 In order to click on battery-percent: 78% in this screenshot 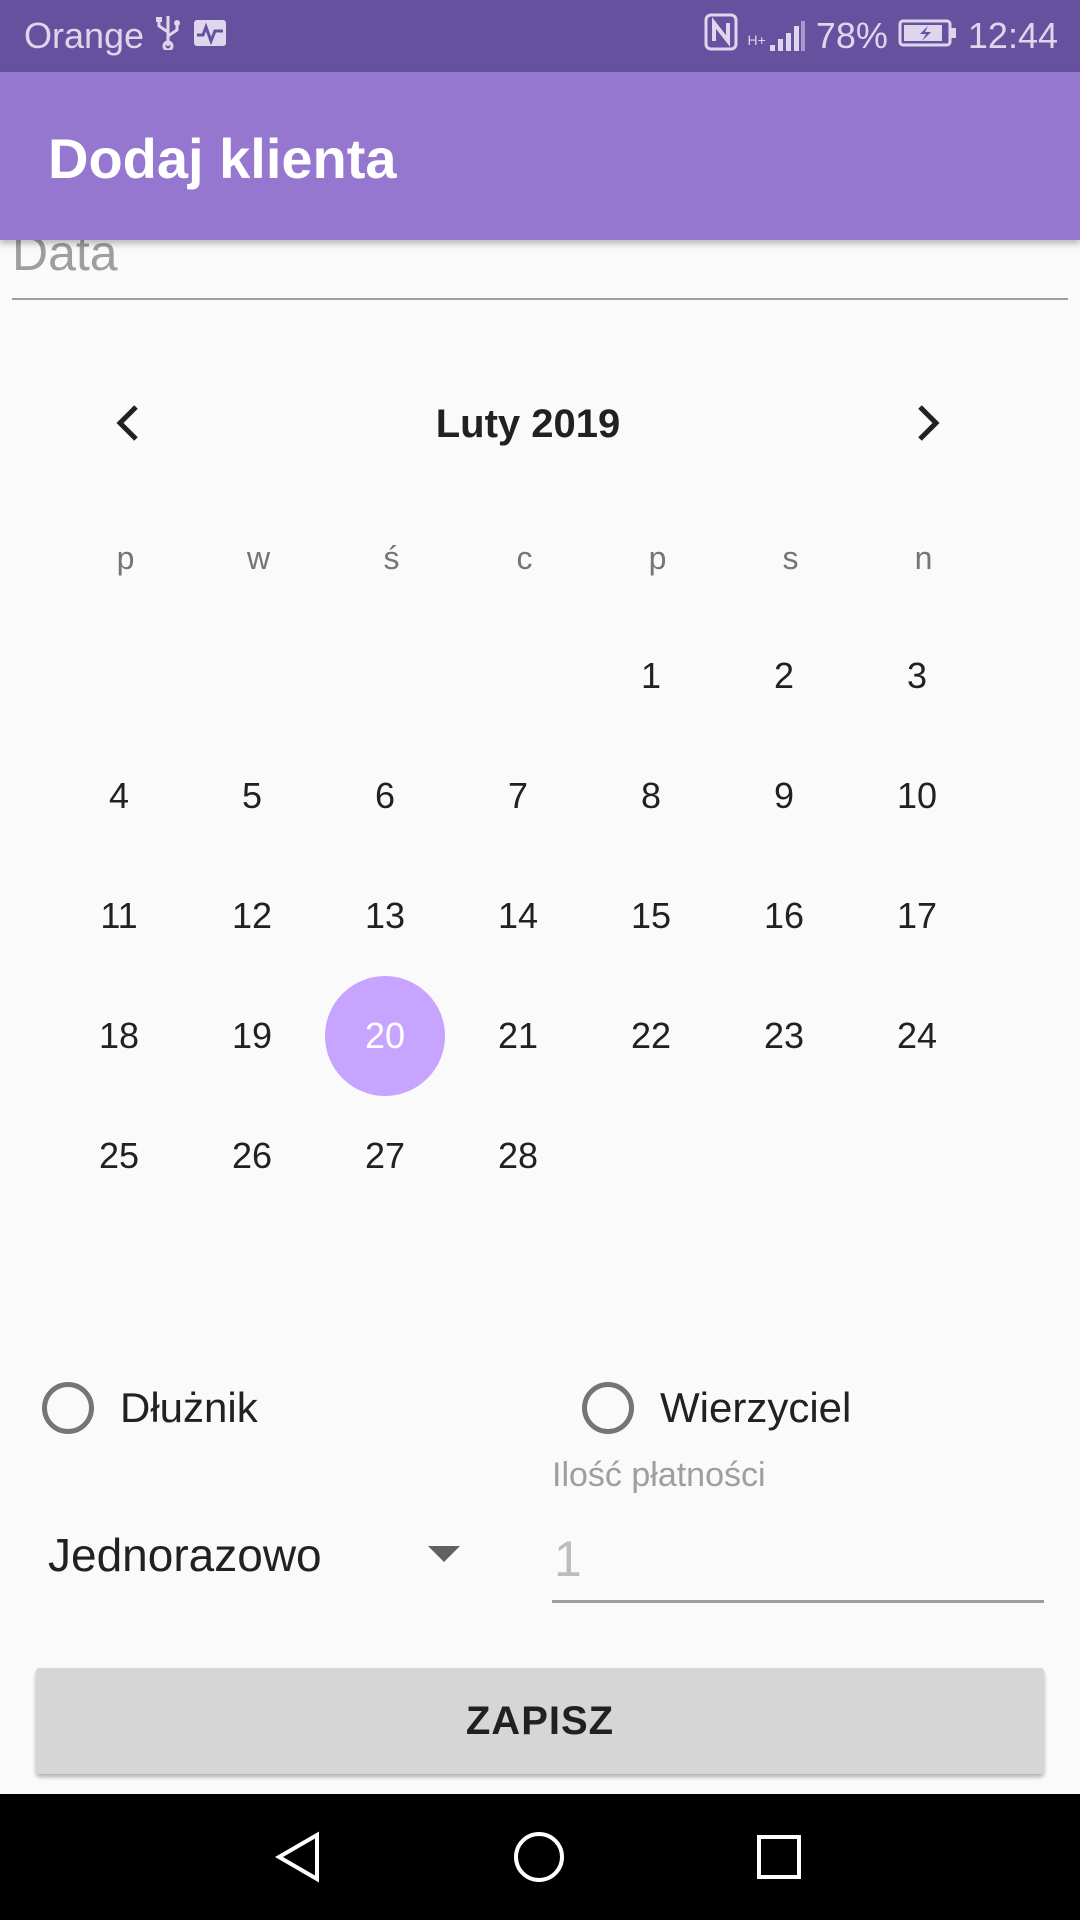, I will do `click(851, 35)`.